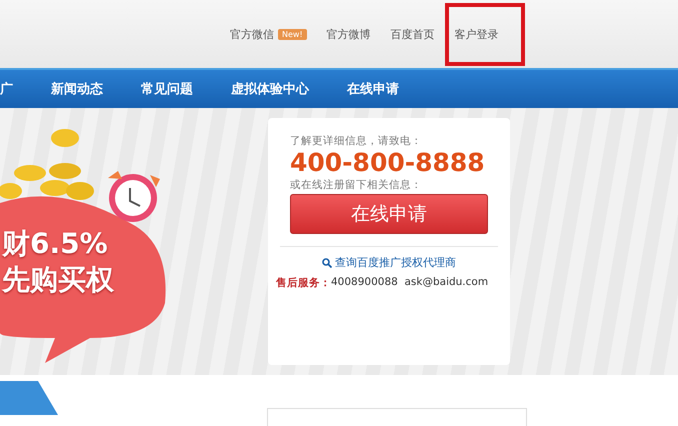 The height and width of the screenshot is (426, 678). What do you see at coordinates (303, 283) in the screenshot?
I see `service-label: 售后服务：` at bounding box center [303, 283].